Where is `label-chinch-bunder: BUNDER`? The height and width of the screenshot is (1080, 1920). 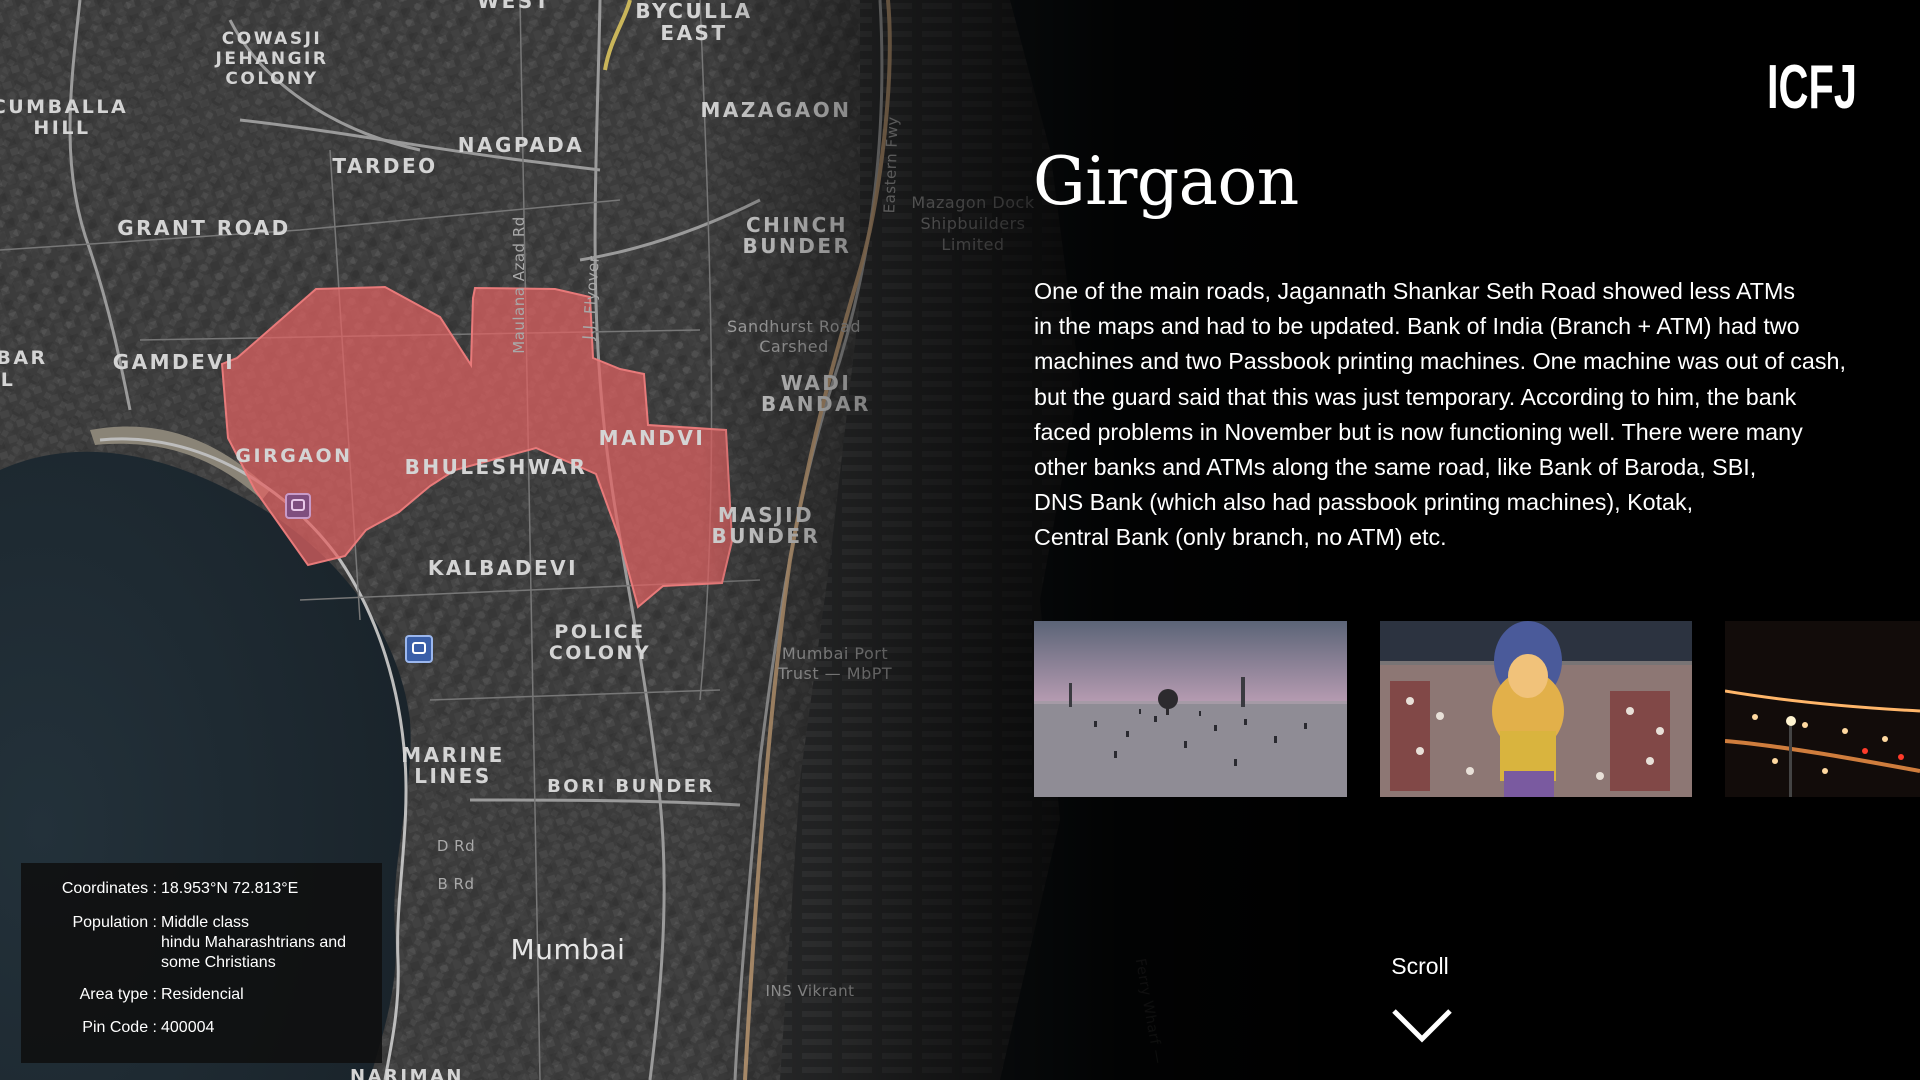
label-chinch-bunder: BUNDER is located at coordinates (797, 246).